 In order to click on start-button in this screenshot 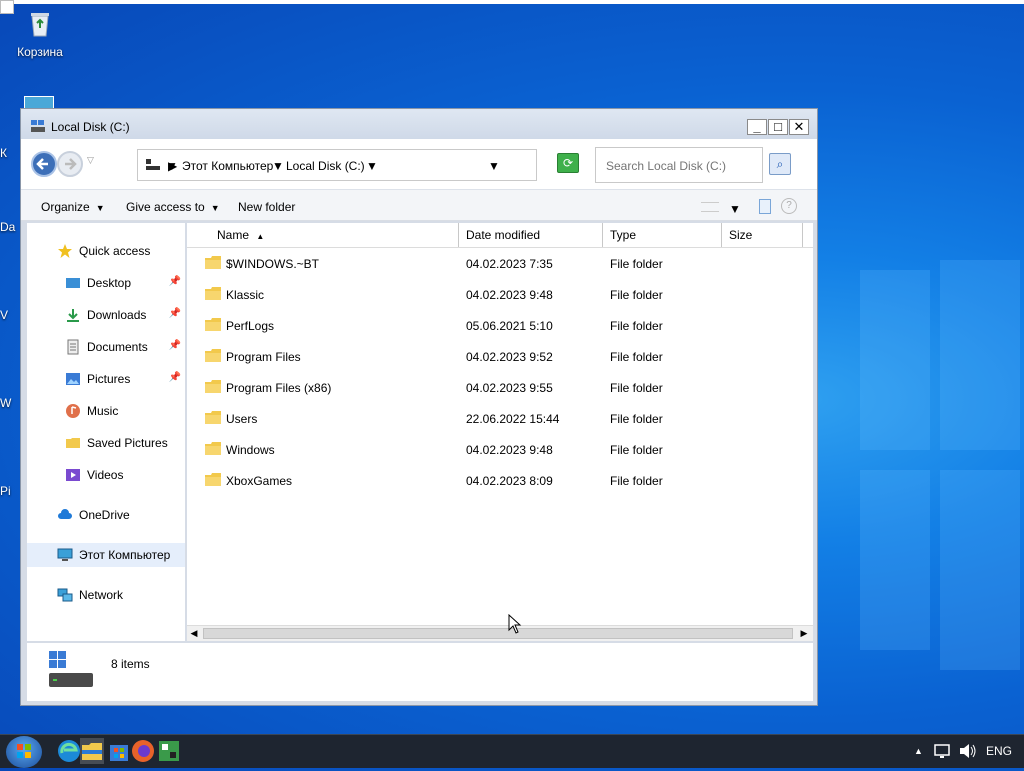, I will do `click(24, 752)`.